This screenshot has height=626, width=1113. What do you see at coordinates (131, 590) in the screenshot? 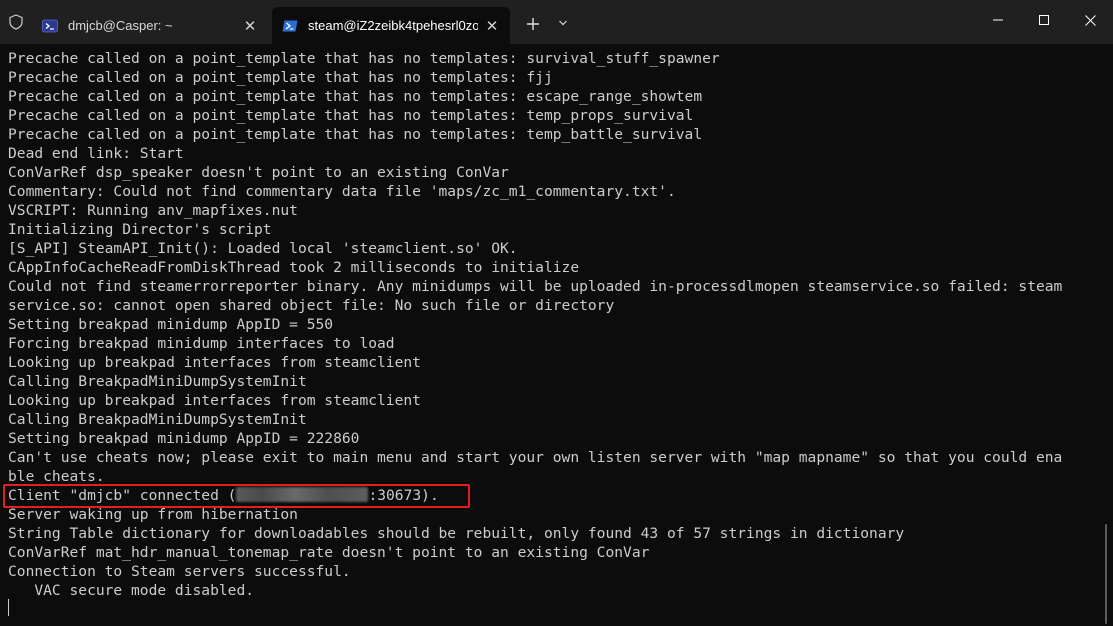
I see `terminal-line: VAC secure mode disabled.` at bounding box center [131, 590].